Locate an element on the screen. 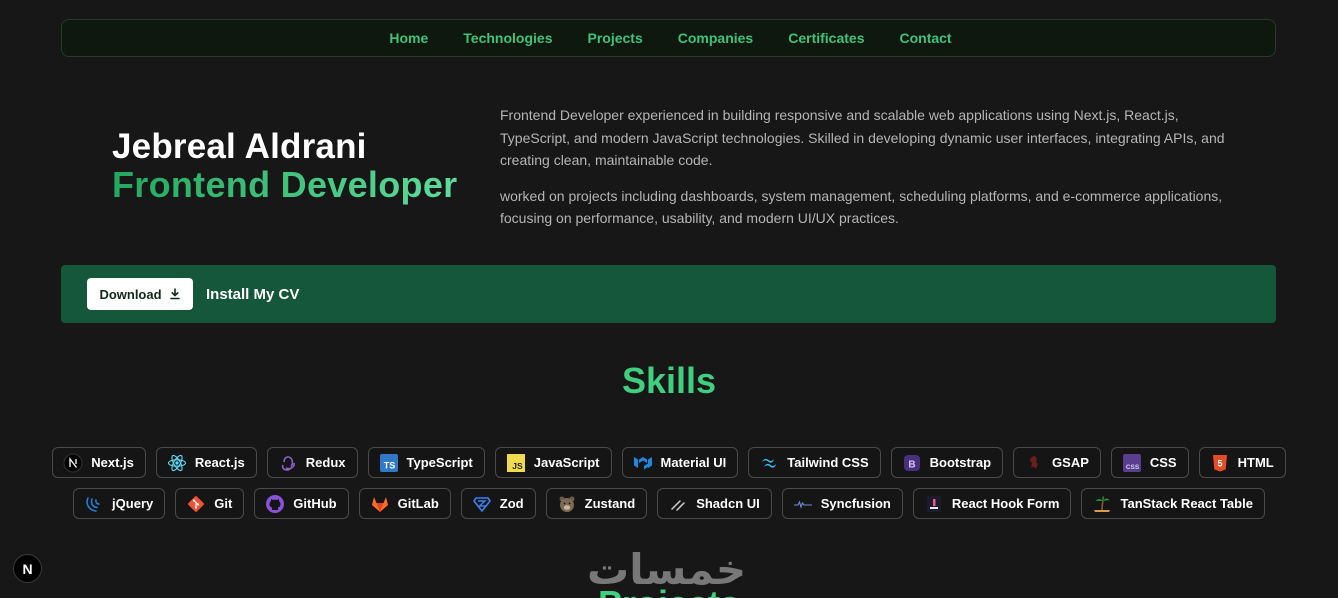 Image resolution: width=1338 pixels, height=598 pixels. react-icon is located at coordinates (177, 463).